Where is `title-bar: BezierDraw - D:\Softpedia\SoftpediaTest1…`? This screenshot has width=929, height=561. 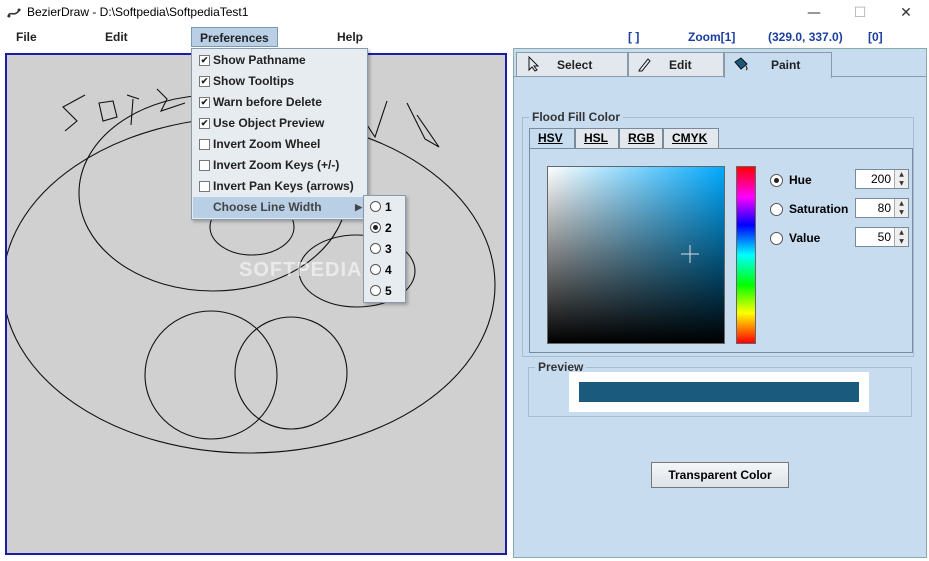 title-bar: BezierDraw - D:\Softpedia\SoftpediaTest1… is located at coordinates (464, 13).